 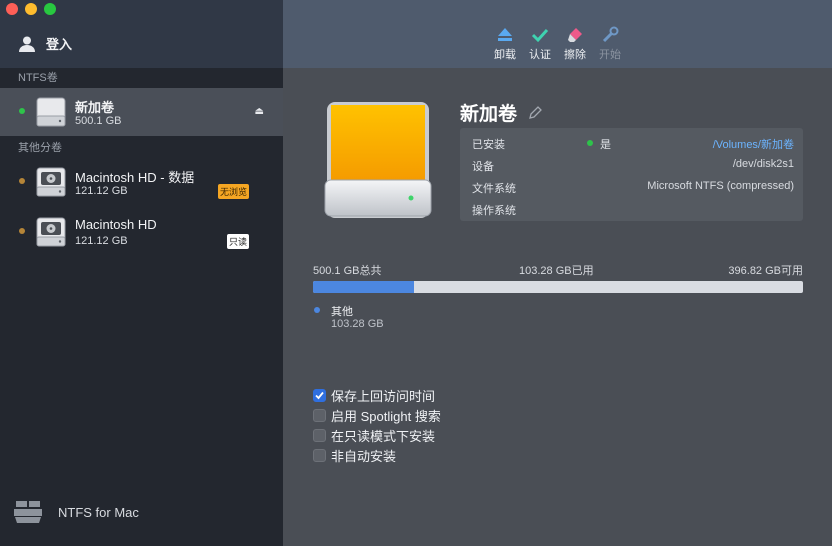 I want to click on device-label: 设备, so click(x=483, y=167).